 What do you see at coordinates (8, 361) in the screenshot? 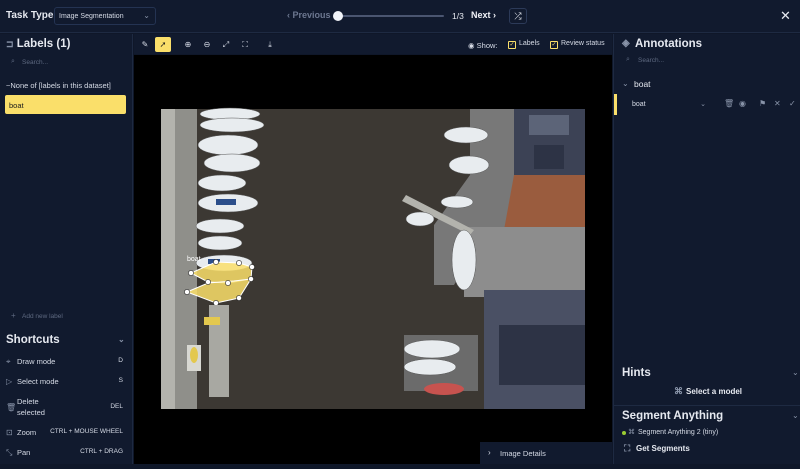
I see `crosshair-icon: ⌖` at bounding box center [8, 361].